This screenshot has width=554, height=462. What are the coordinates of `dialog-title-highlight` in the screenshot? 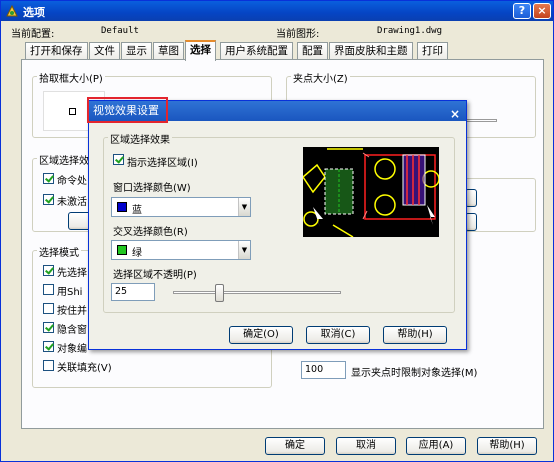 It's located at (127, 110).